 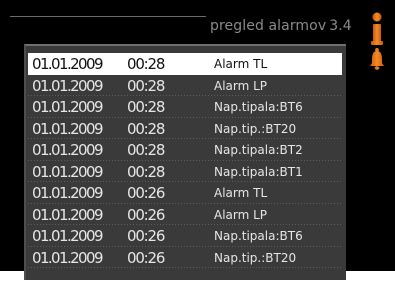 I want to click on page-title: pregled alarmov 3.4, so click(x=281, y=26).